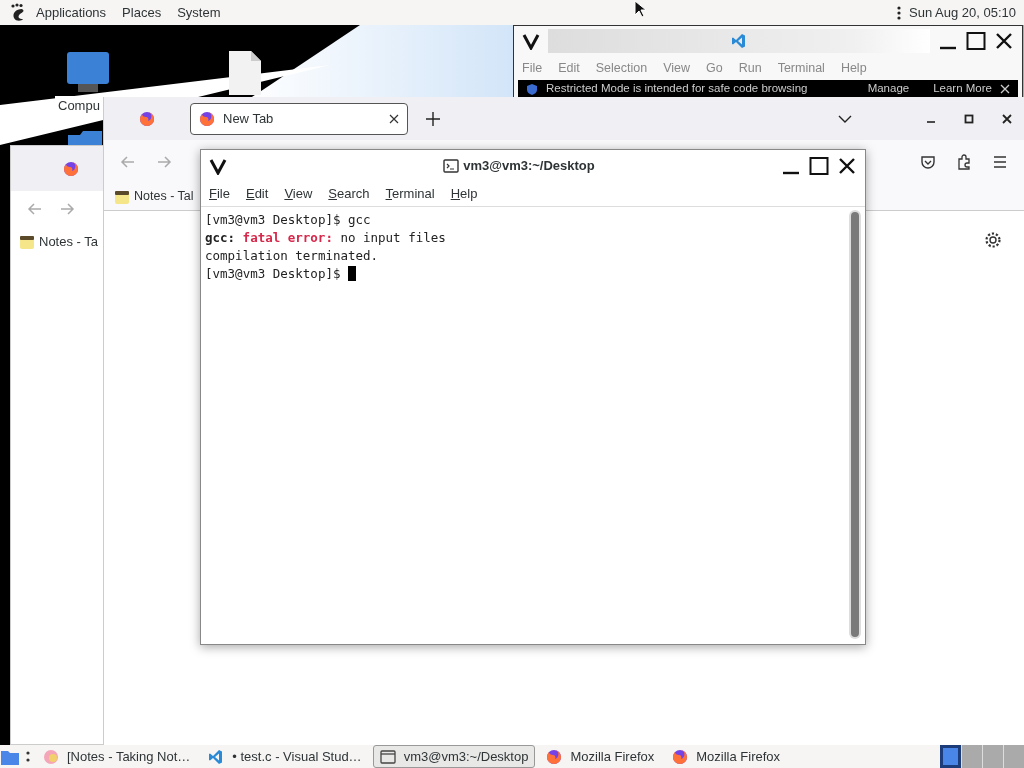 The image size is (1024, 768). I want to click on workspace-switcher, so click(950, 756).